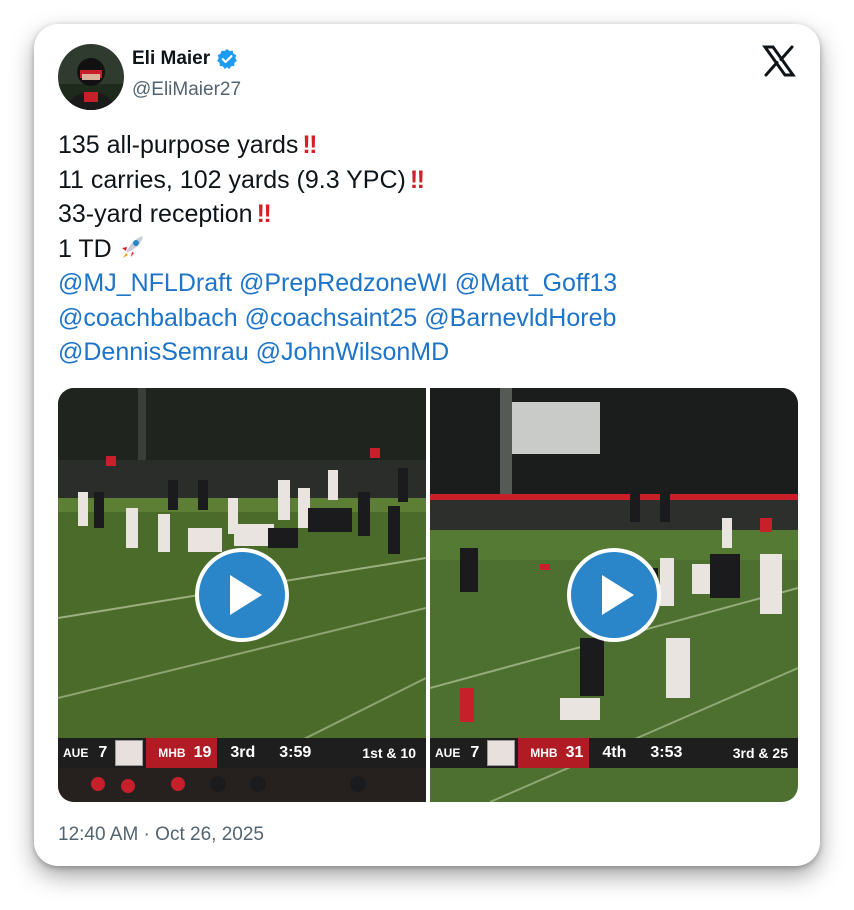  I want to click on avatar-image, so click(91, 77).